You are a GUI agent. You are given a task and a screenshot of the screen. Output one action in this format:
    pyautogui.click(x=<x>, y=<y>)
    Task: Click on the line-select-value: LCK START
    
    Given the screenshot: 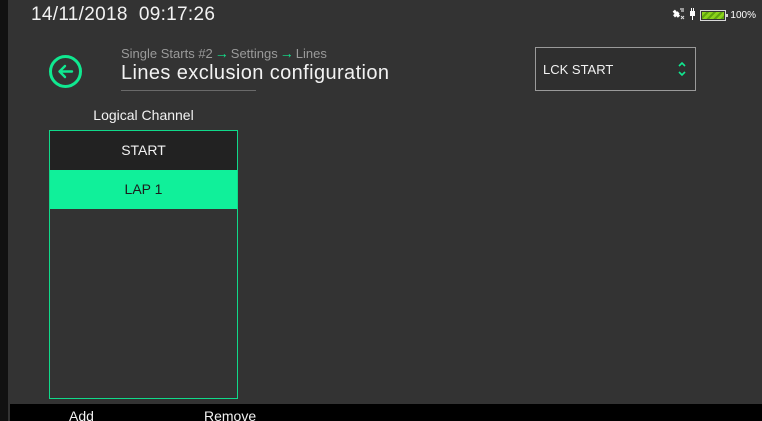 What is the action you would take?
    pyautogui.click(x=578, y=69)
    